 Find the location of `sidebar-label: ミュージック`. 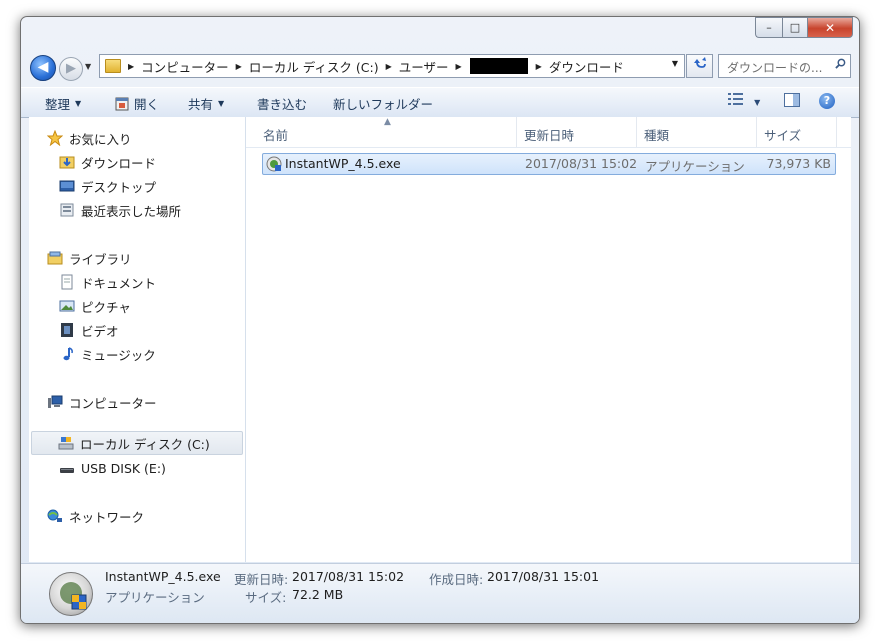

sidebar-label: ミュージック is located at coordinates (118, 355).